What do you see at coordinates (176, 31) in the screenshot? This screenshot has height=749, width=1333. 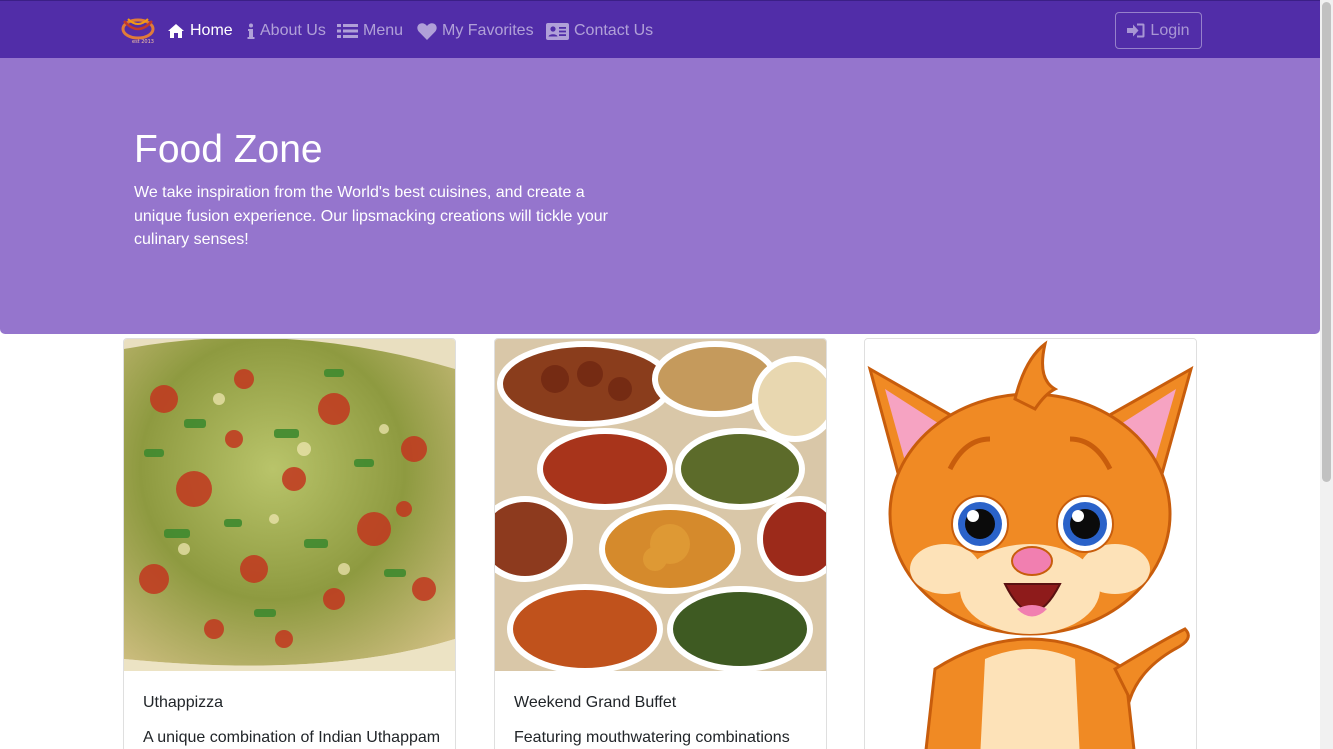 I see `home-icon` at bounding box center [176, 31].